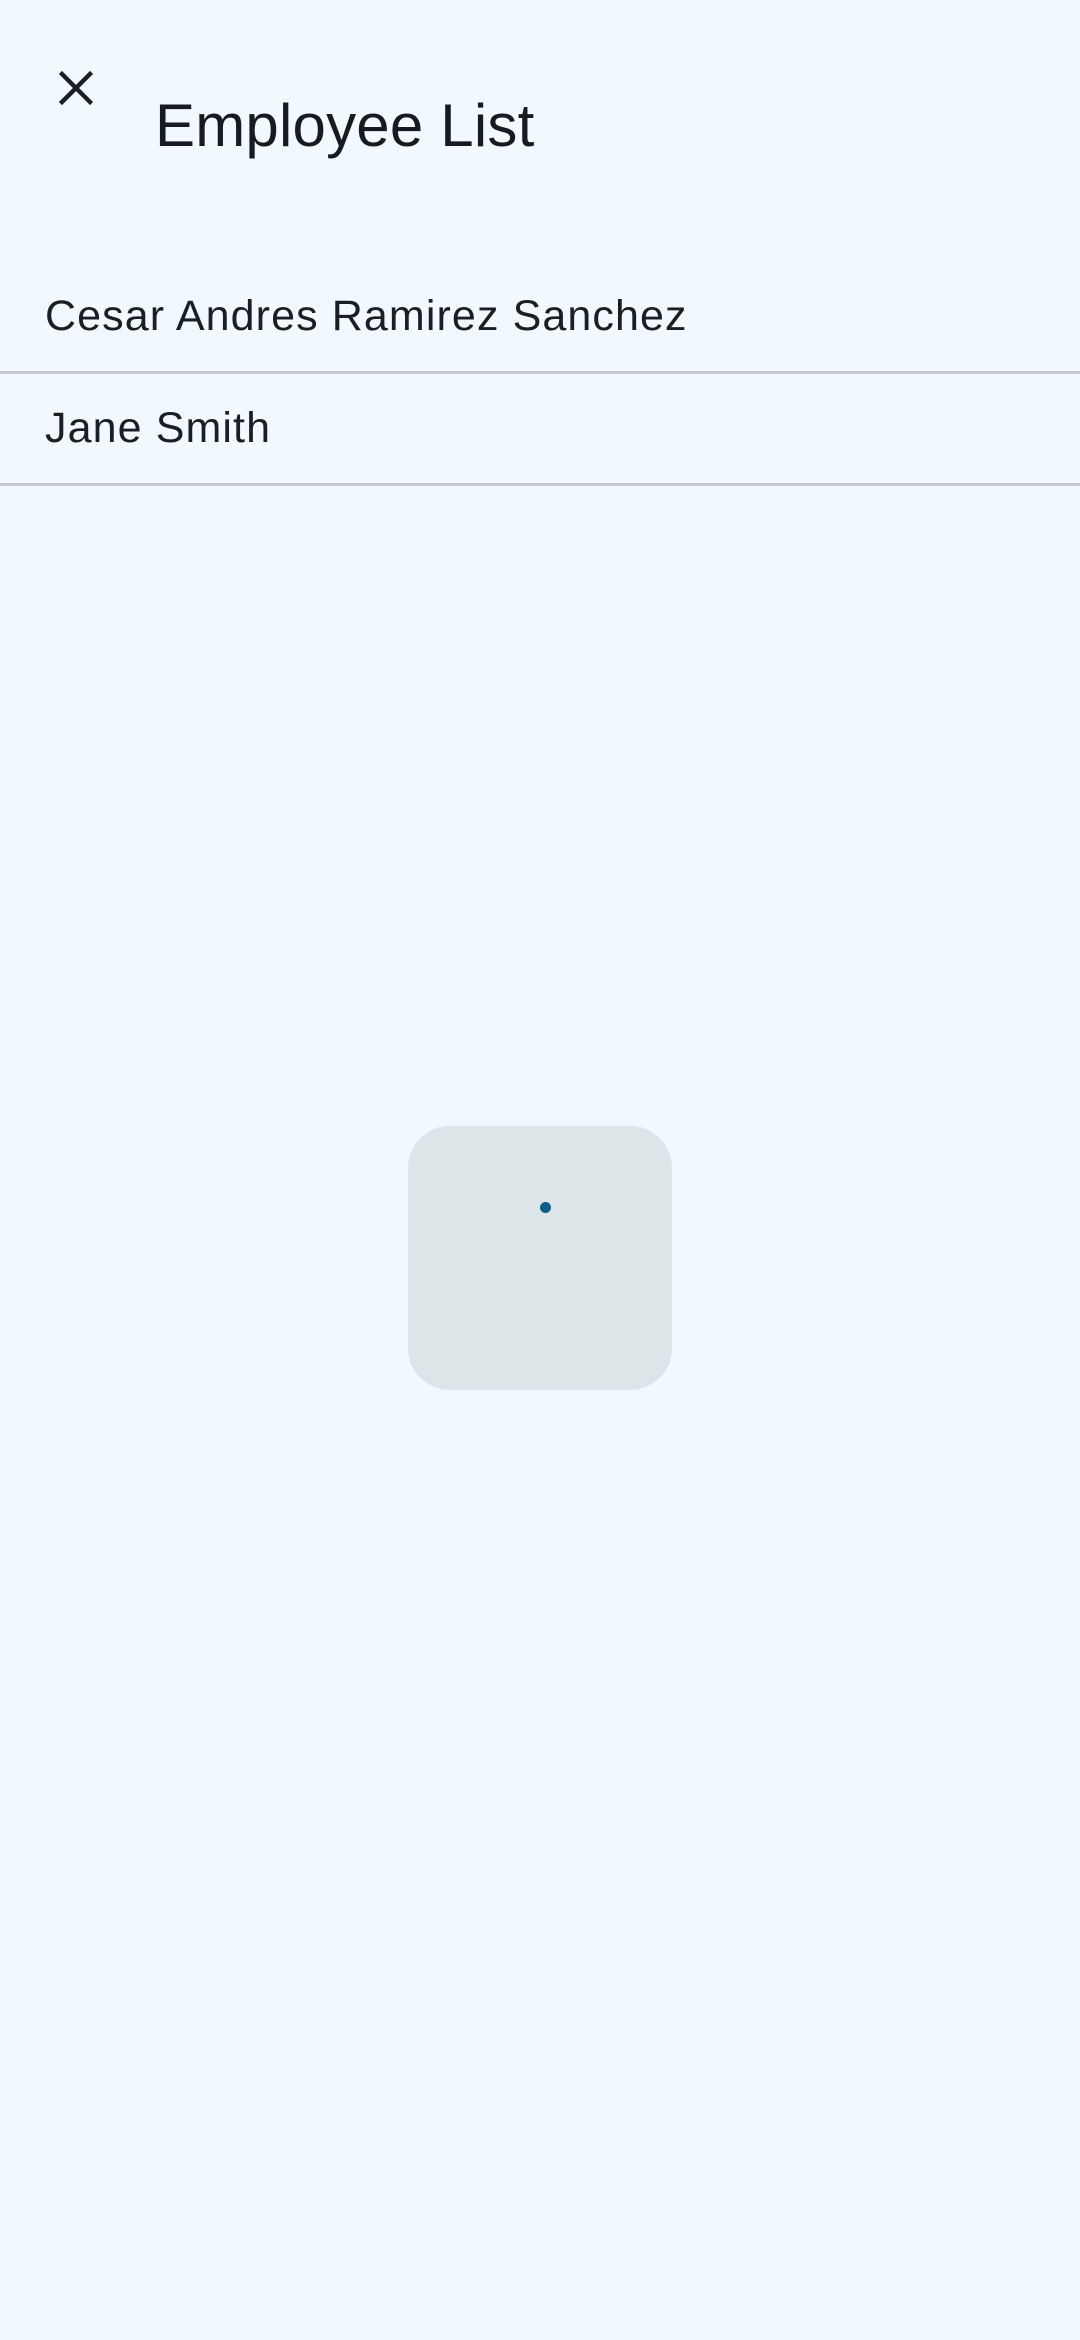  I want to click on page-title: Employee List, so click(345, 126).